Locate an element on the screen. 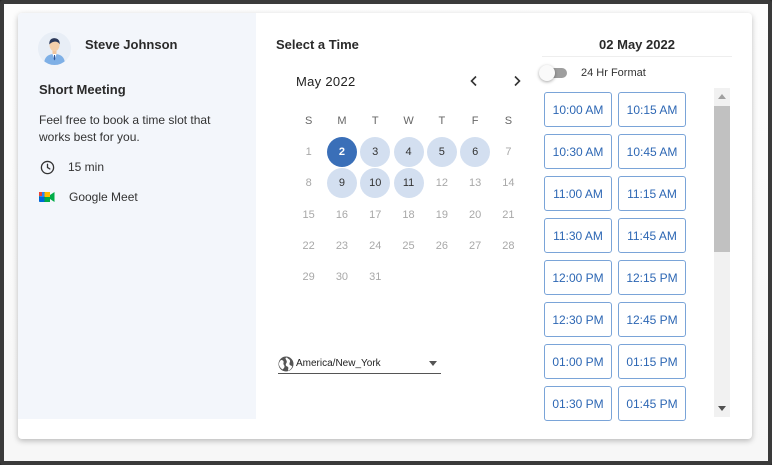  globe-icon is located at coordinates (286, 364).